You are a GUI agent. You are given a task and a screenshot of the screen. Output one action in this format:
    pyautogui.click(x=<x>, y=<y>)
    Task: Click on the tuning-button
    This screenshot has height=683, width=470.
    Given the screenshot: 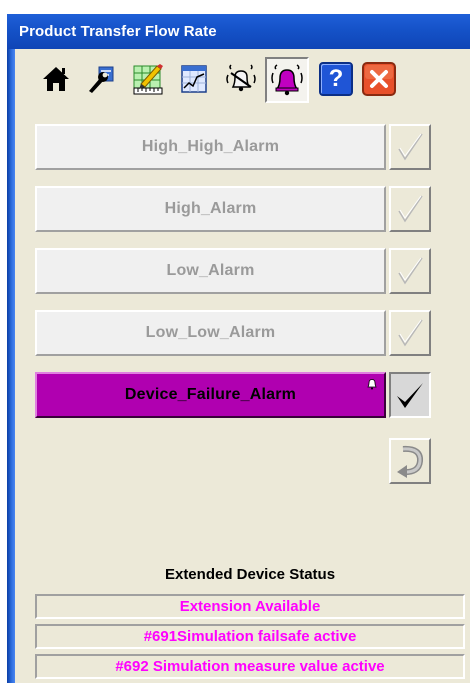 What is the action you would take?
    pyautogui.click(x=148, y=79)
    